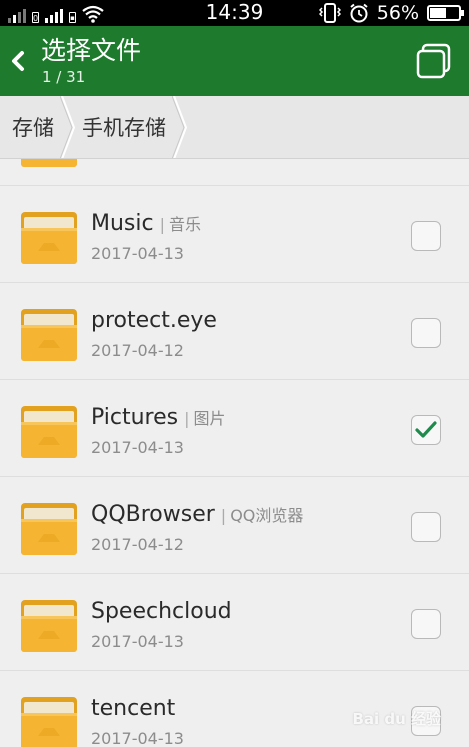 The height and width of the screenshot is (747, 469). I want to click on title-bar: 选择文件 1 / 31, so click(234, 61).